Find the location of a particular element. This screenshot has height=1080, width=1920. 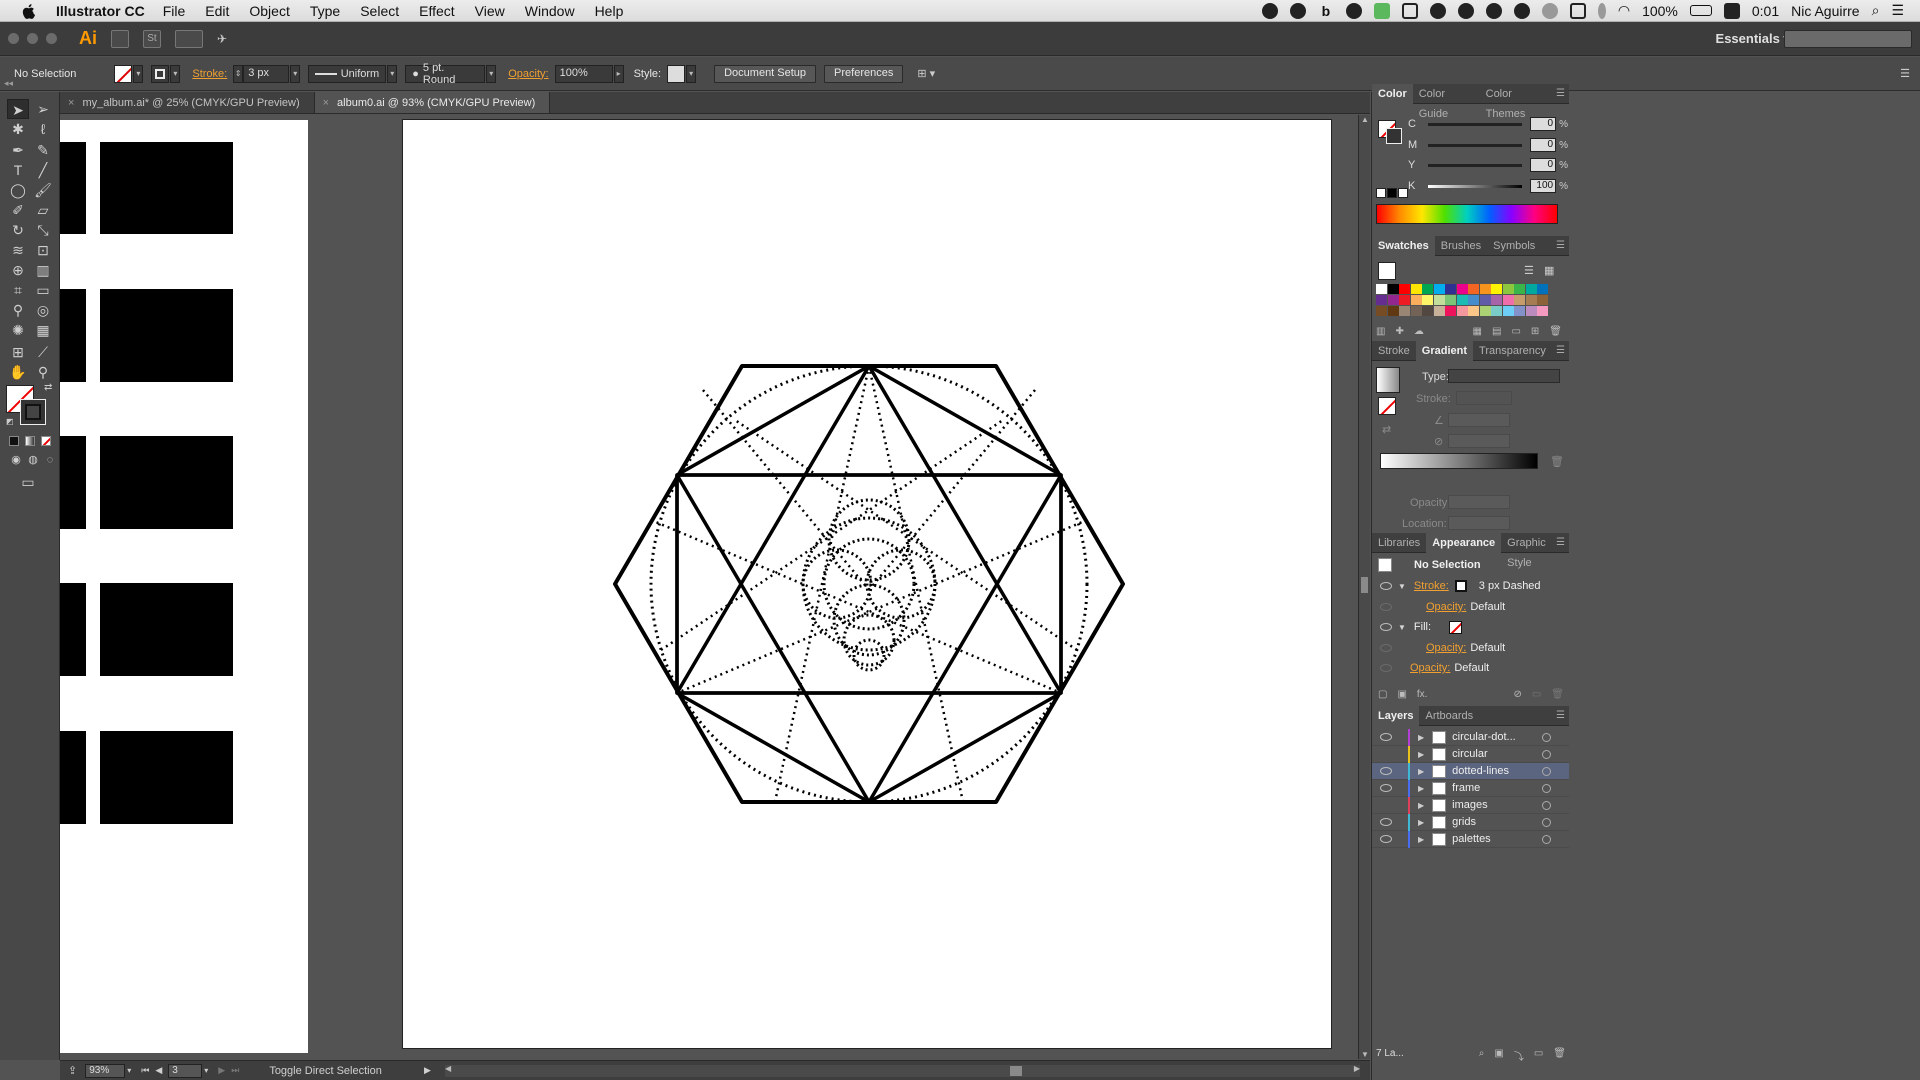

warp-tool-icon: ≋ is located at coordinates (18, 250).